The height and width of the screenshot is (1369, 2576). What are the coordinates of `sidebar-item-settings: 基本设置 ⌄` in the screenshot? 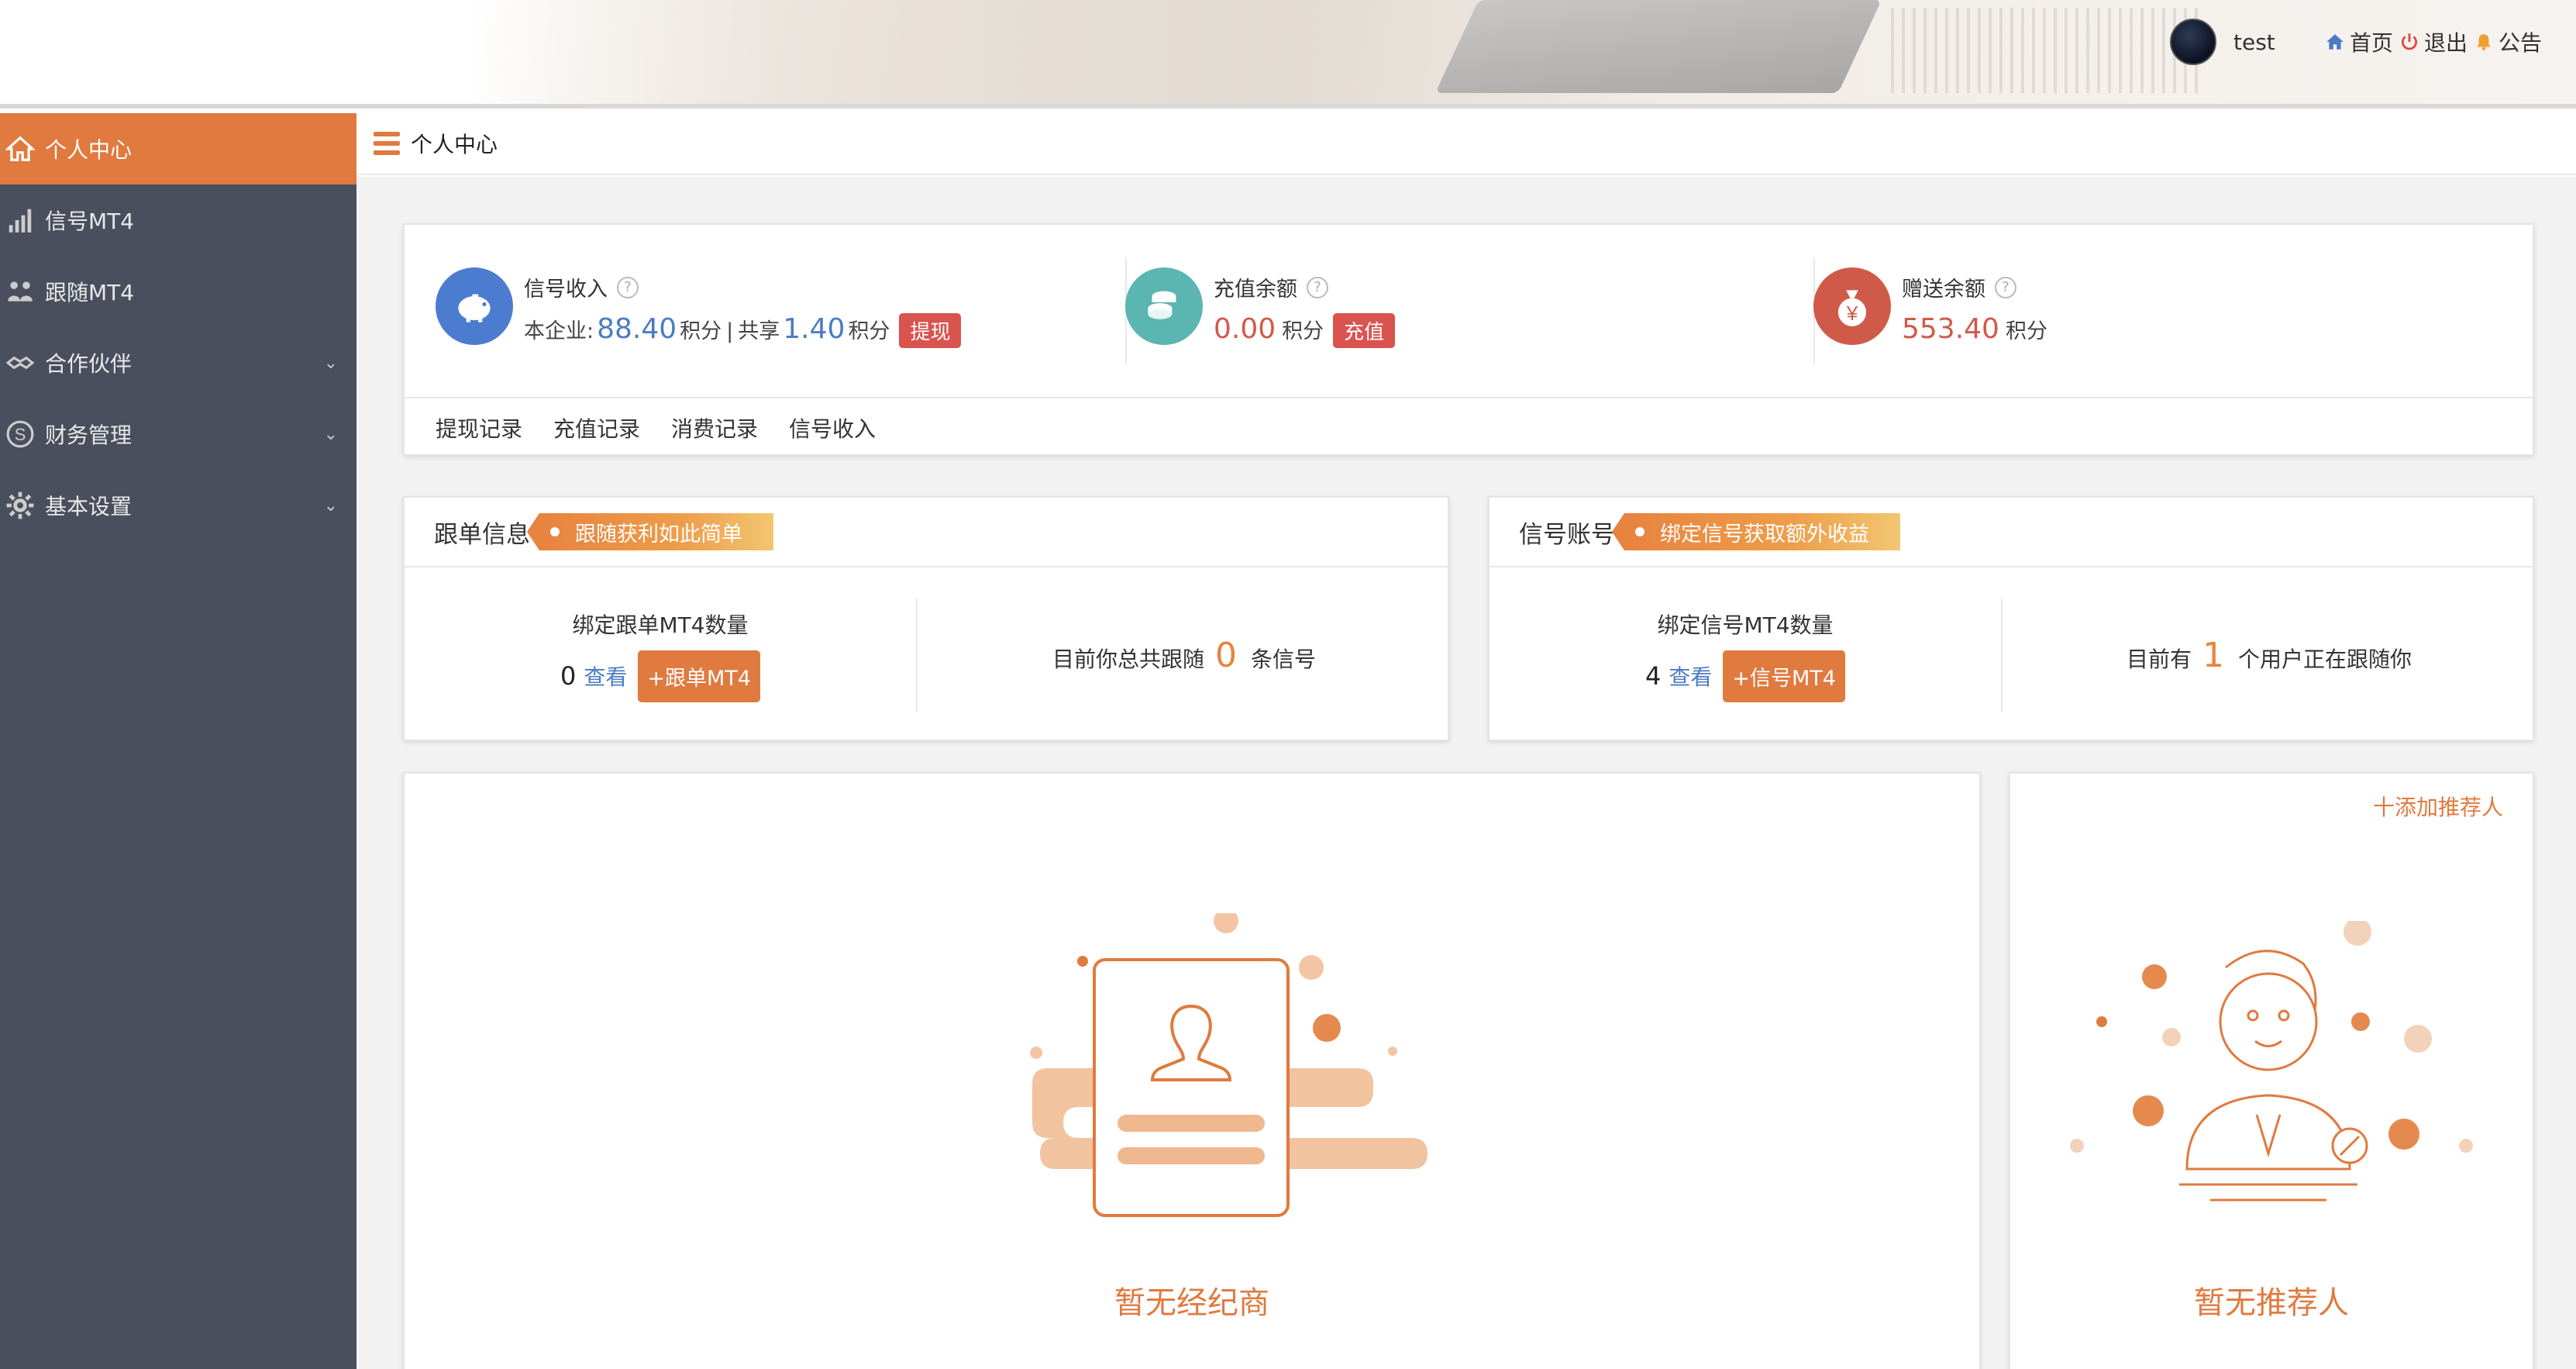 It's located at (178, 506).